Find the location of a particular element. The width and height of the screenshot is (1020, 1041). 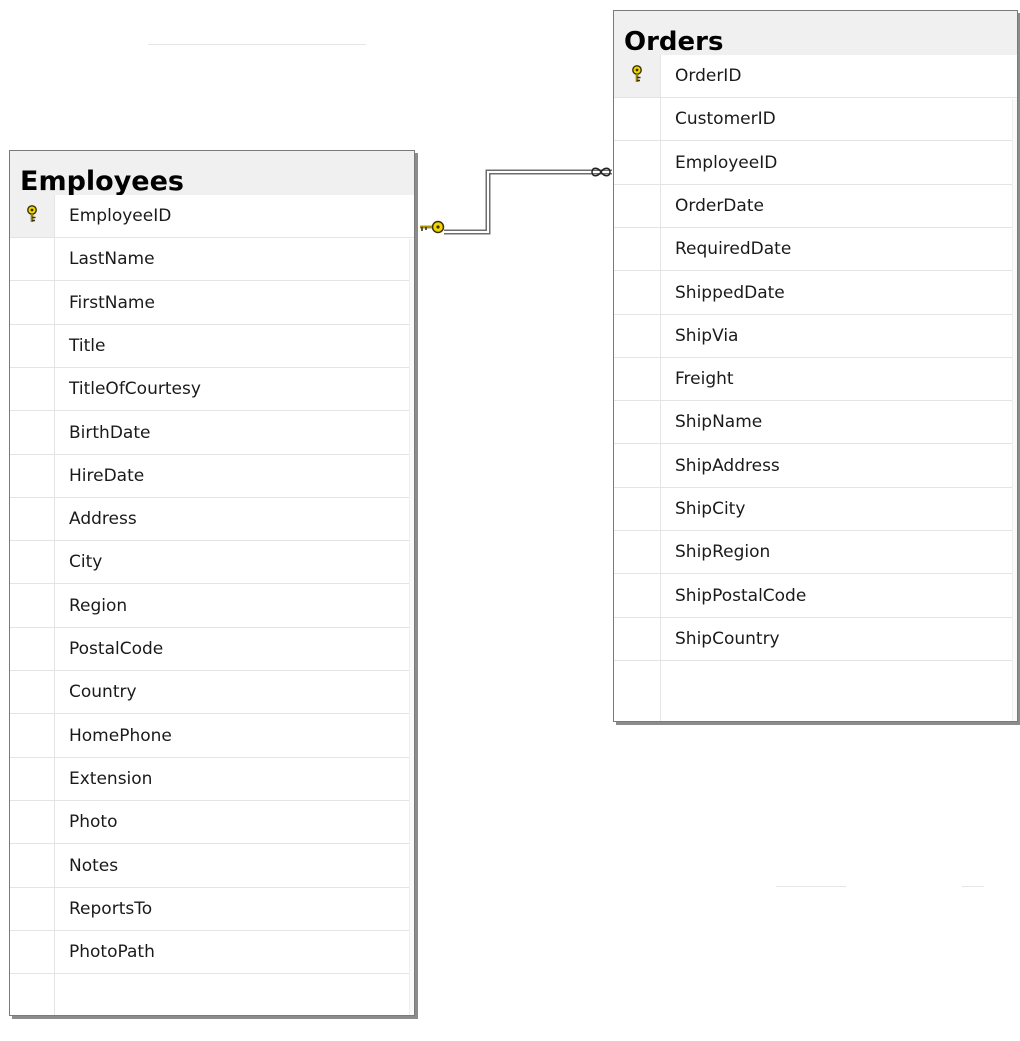

column-row: Notes is located at coordinates (212, 866).